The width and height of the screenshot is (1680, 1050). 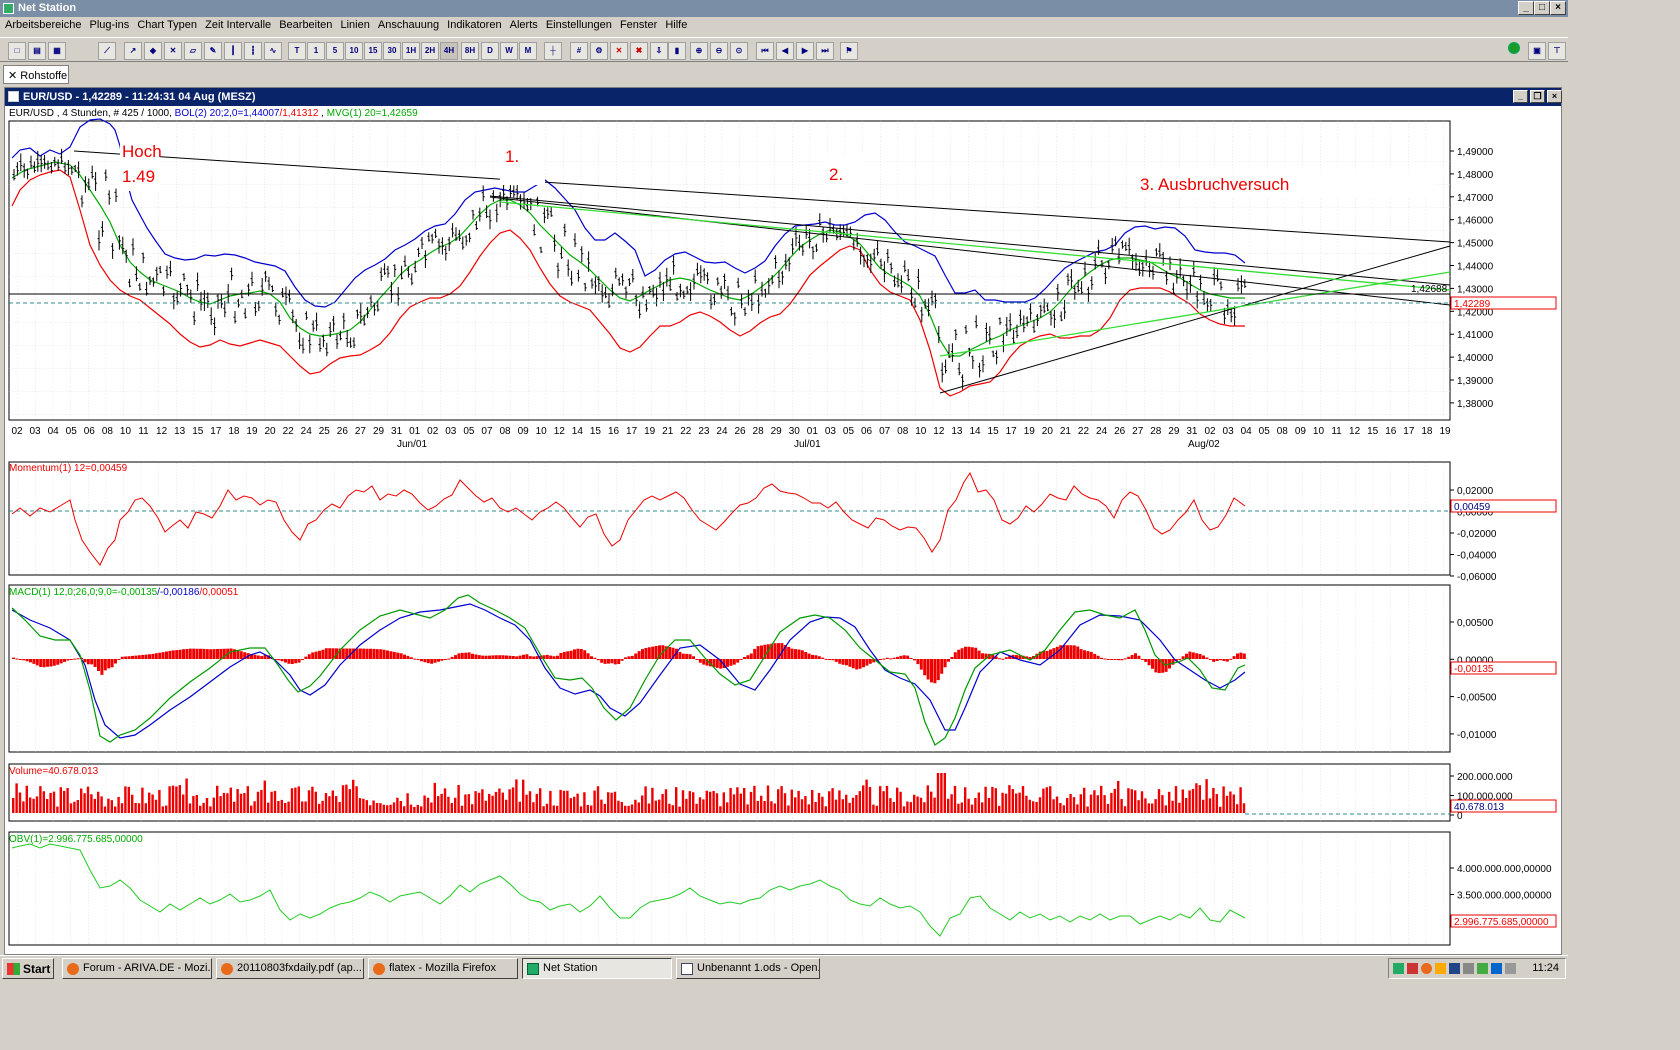 What do you see at coordinates (885, 431) in the screenshot?
I see `date-tick-label: 07` at bounding box center [885, 431].